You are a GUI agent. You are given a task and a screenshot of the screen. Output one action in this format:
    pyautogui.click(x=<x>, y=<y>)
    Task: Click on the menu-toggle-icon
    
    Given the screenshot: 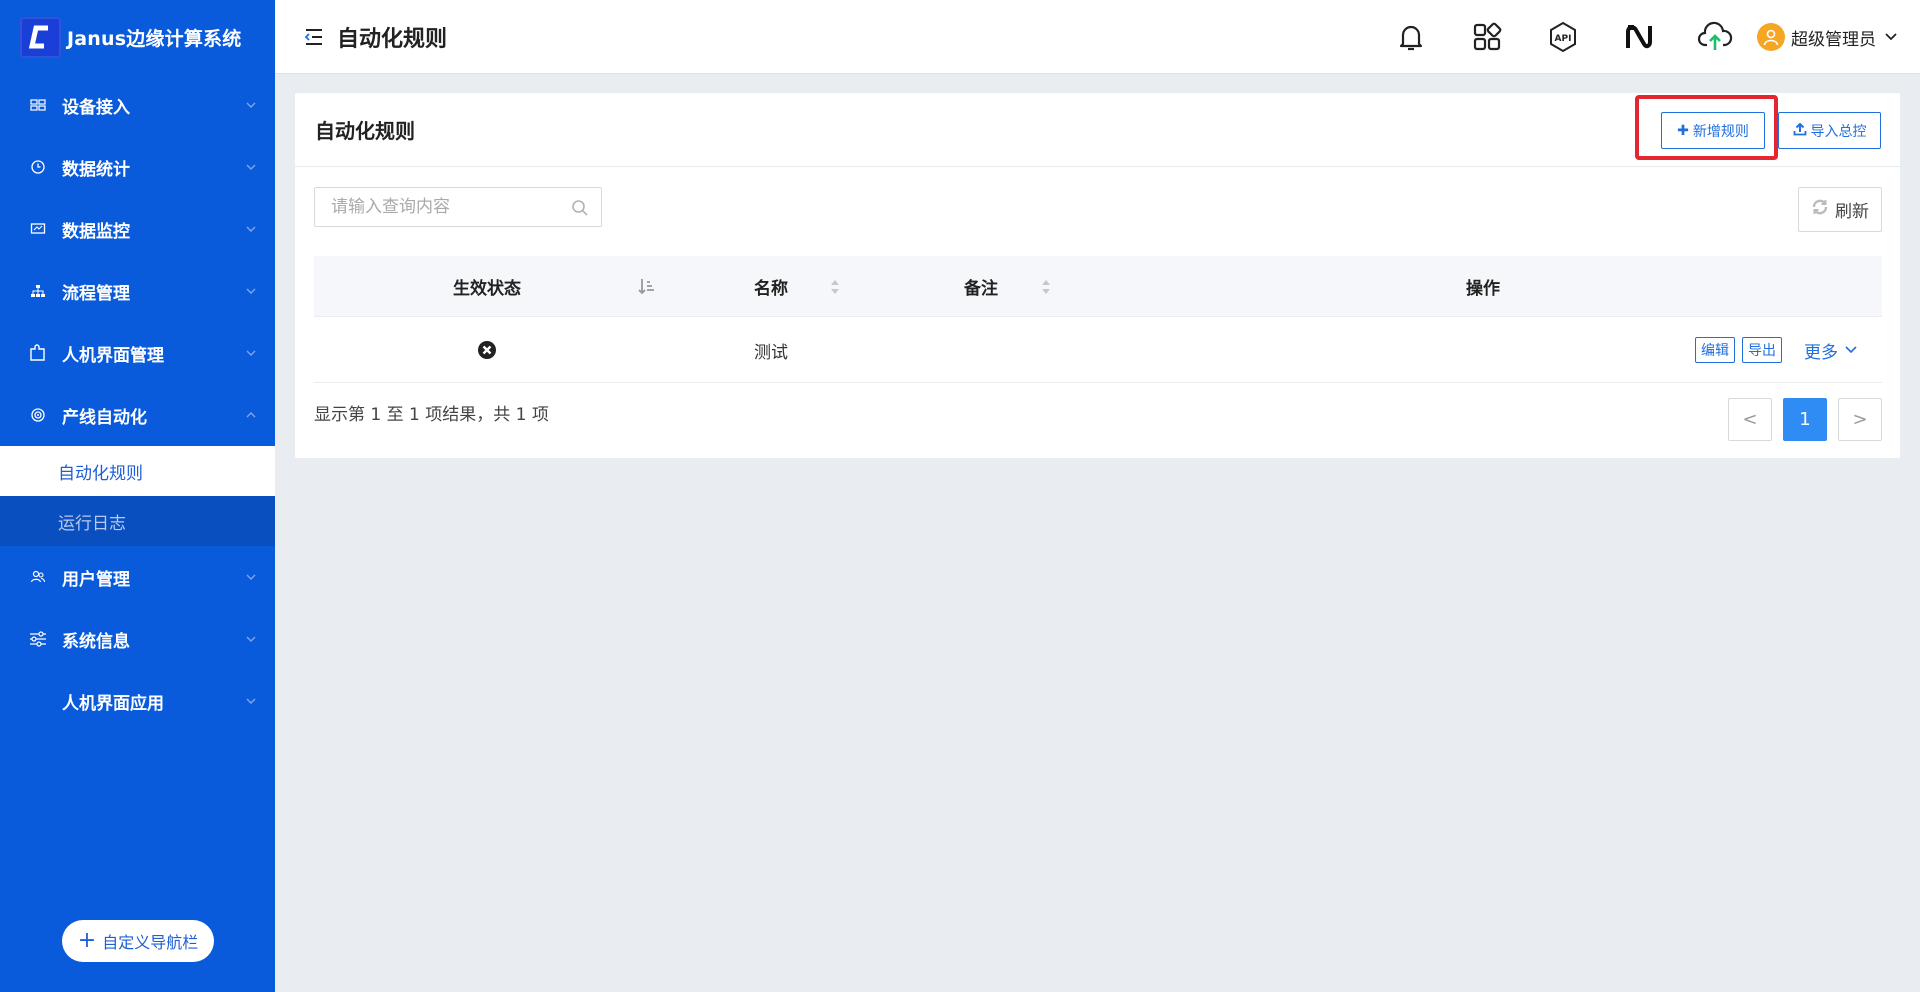 What is the action you would take?
    pyautogui.click(x=314, y=37)
    